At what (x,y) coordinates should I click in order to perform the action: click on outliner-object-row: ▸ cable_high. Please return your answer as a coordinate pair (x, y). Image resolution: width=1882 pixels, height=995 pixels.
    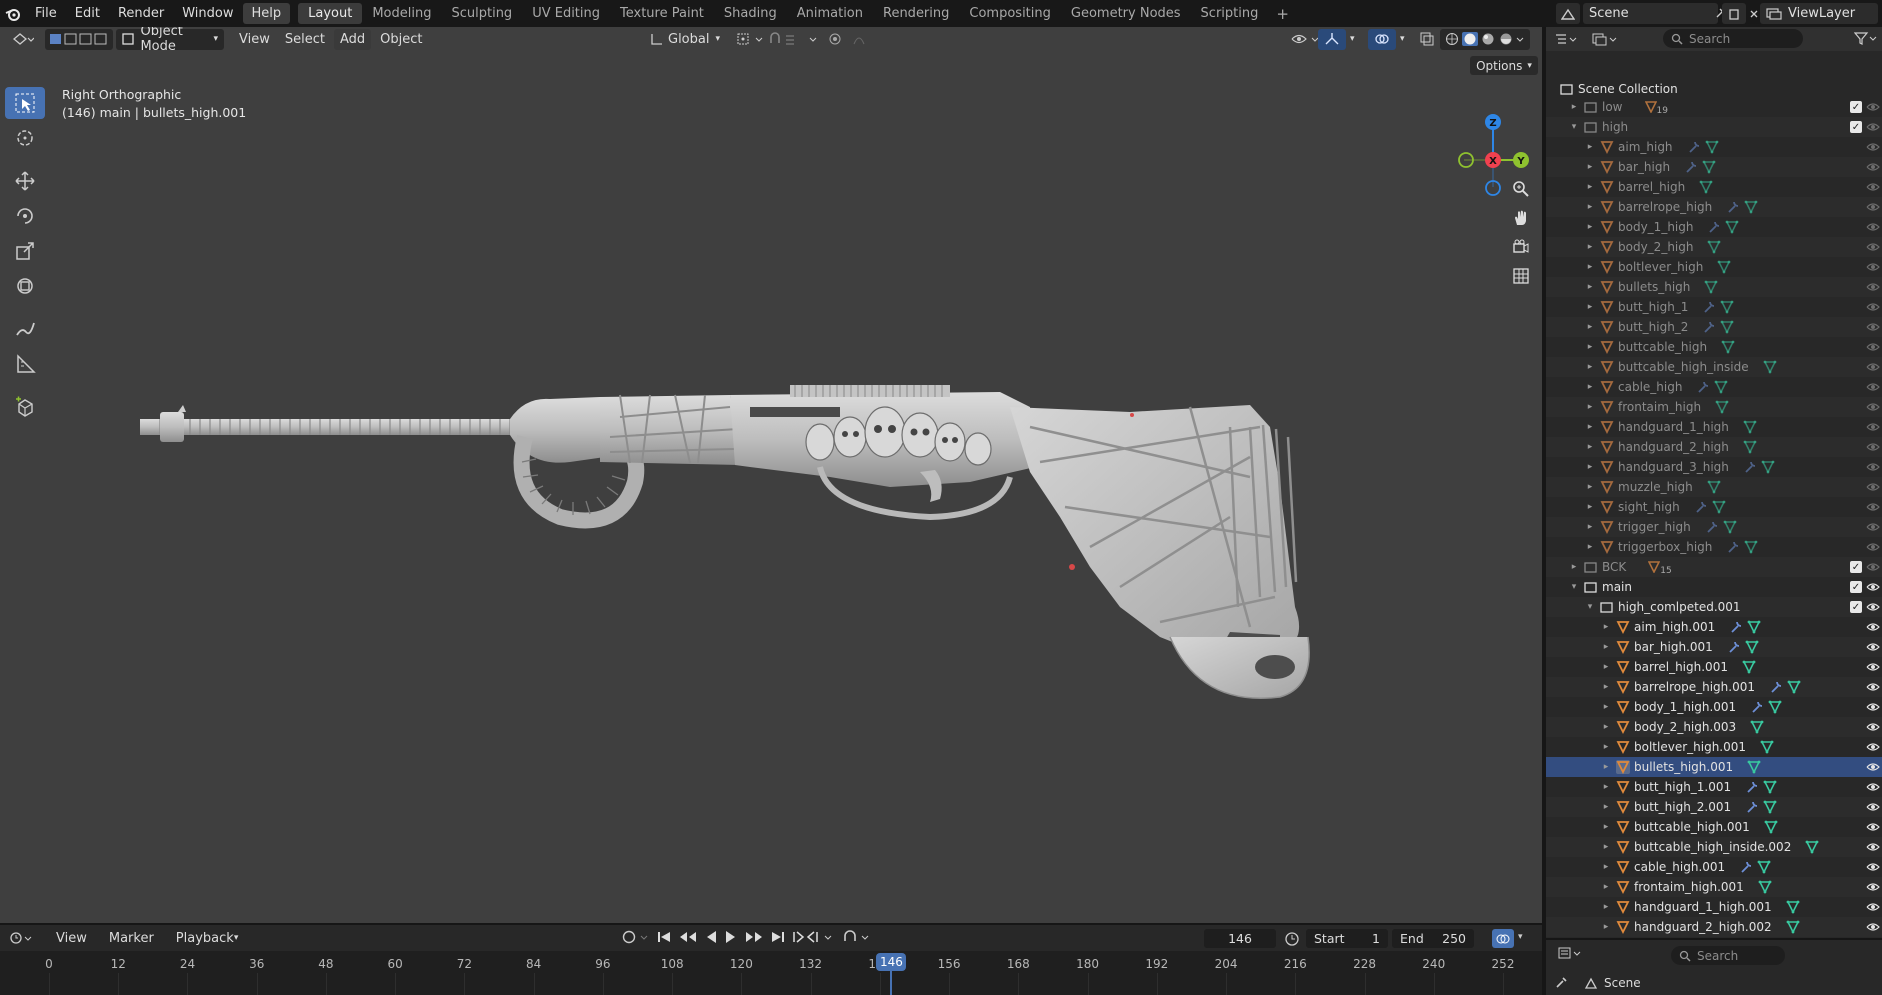
    Looking at the image, I should click on (1714, 387).